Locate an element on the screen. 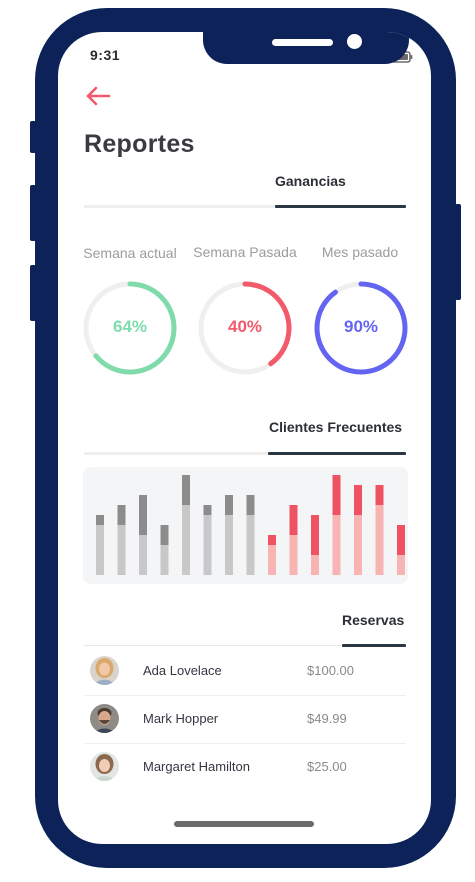 This screenshot has height=882, width=475. avatar-woman-blonde is located at coordinates (104, 670).